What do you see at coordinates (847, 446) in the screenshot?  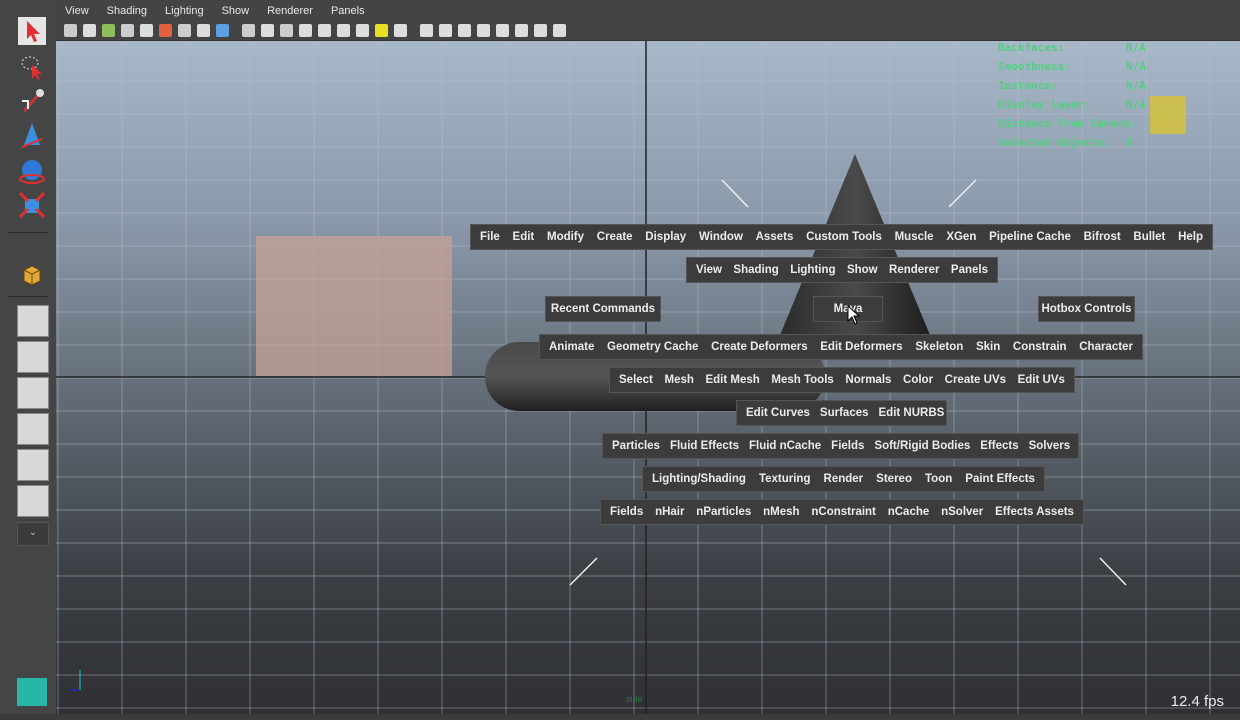 I see `hotbox-item: Fields` at bounding box center [847, 446].